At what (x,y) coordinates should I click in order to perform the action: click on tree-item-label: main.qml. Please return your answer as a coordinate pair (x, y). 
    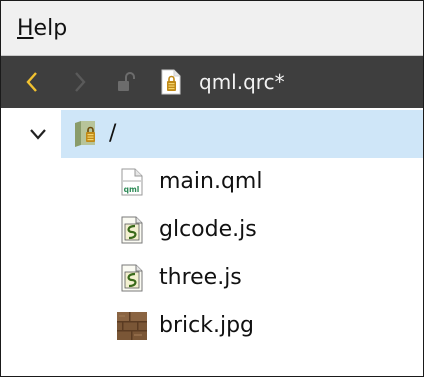
    Looking at the image, I should click on (211, 181).